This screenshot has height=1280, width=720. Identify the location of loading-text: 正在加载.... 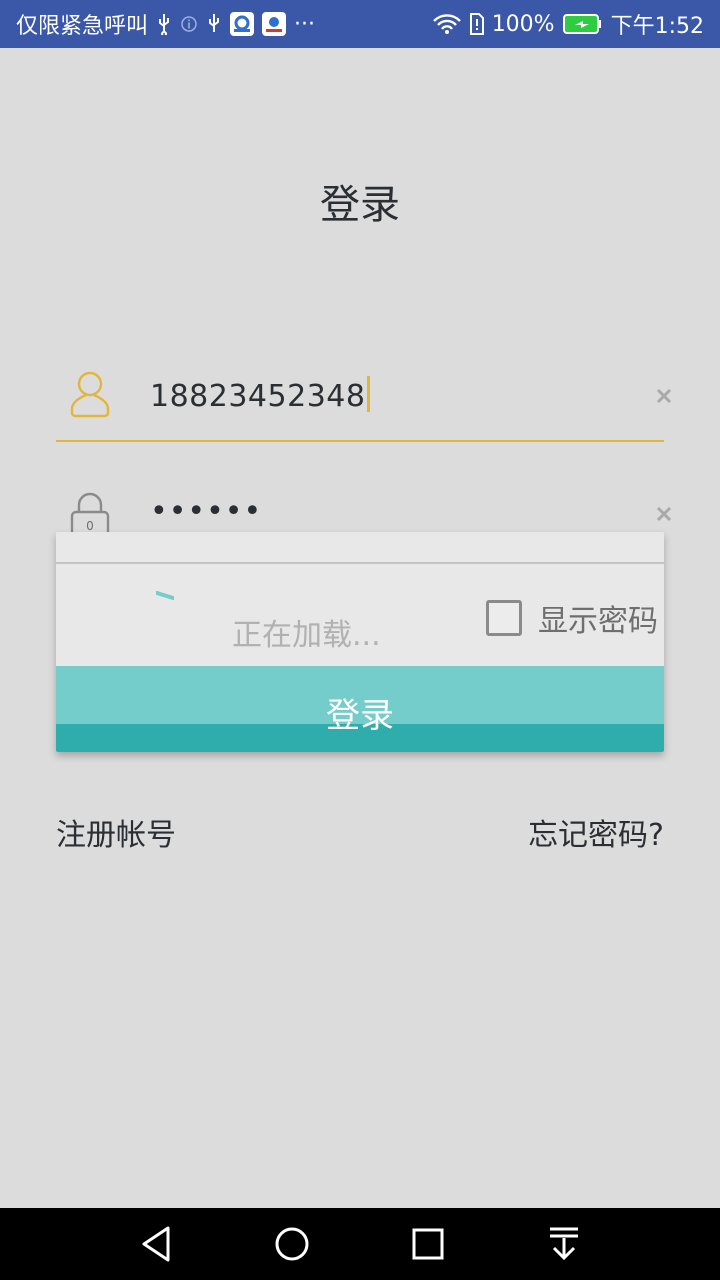
(306, 635).